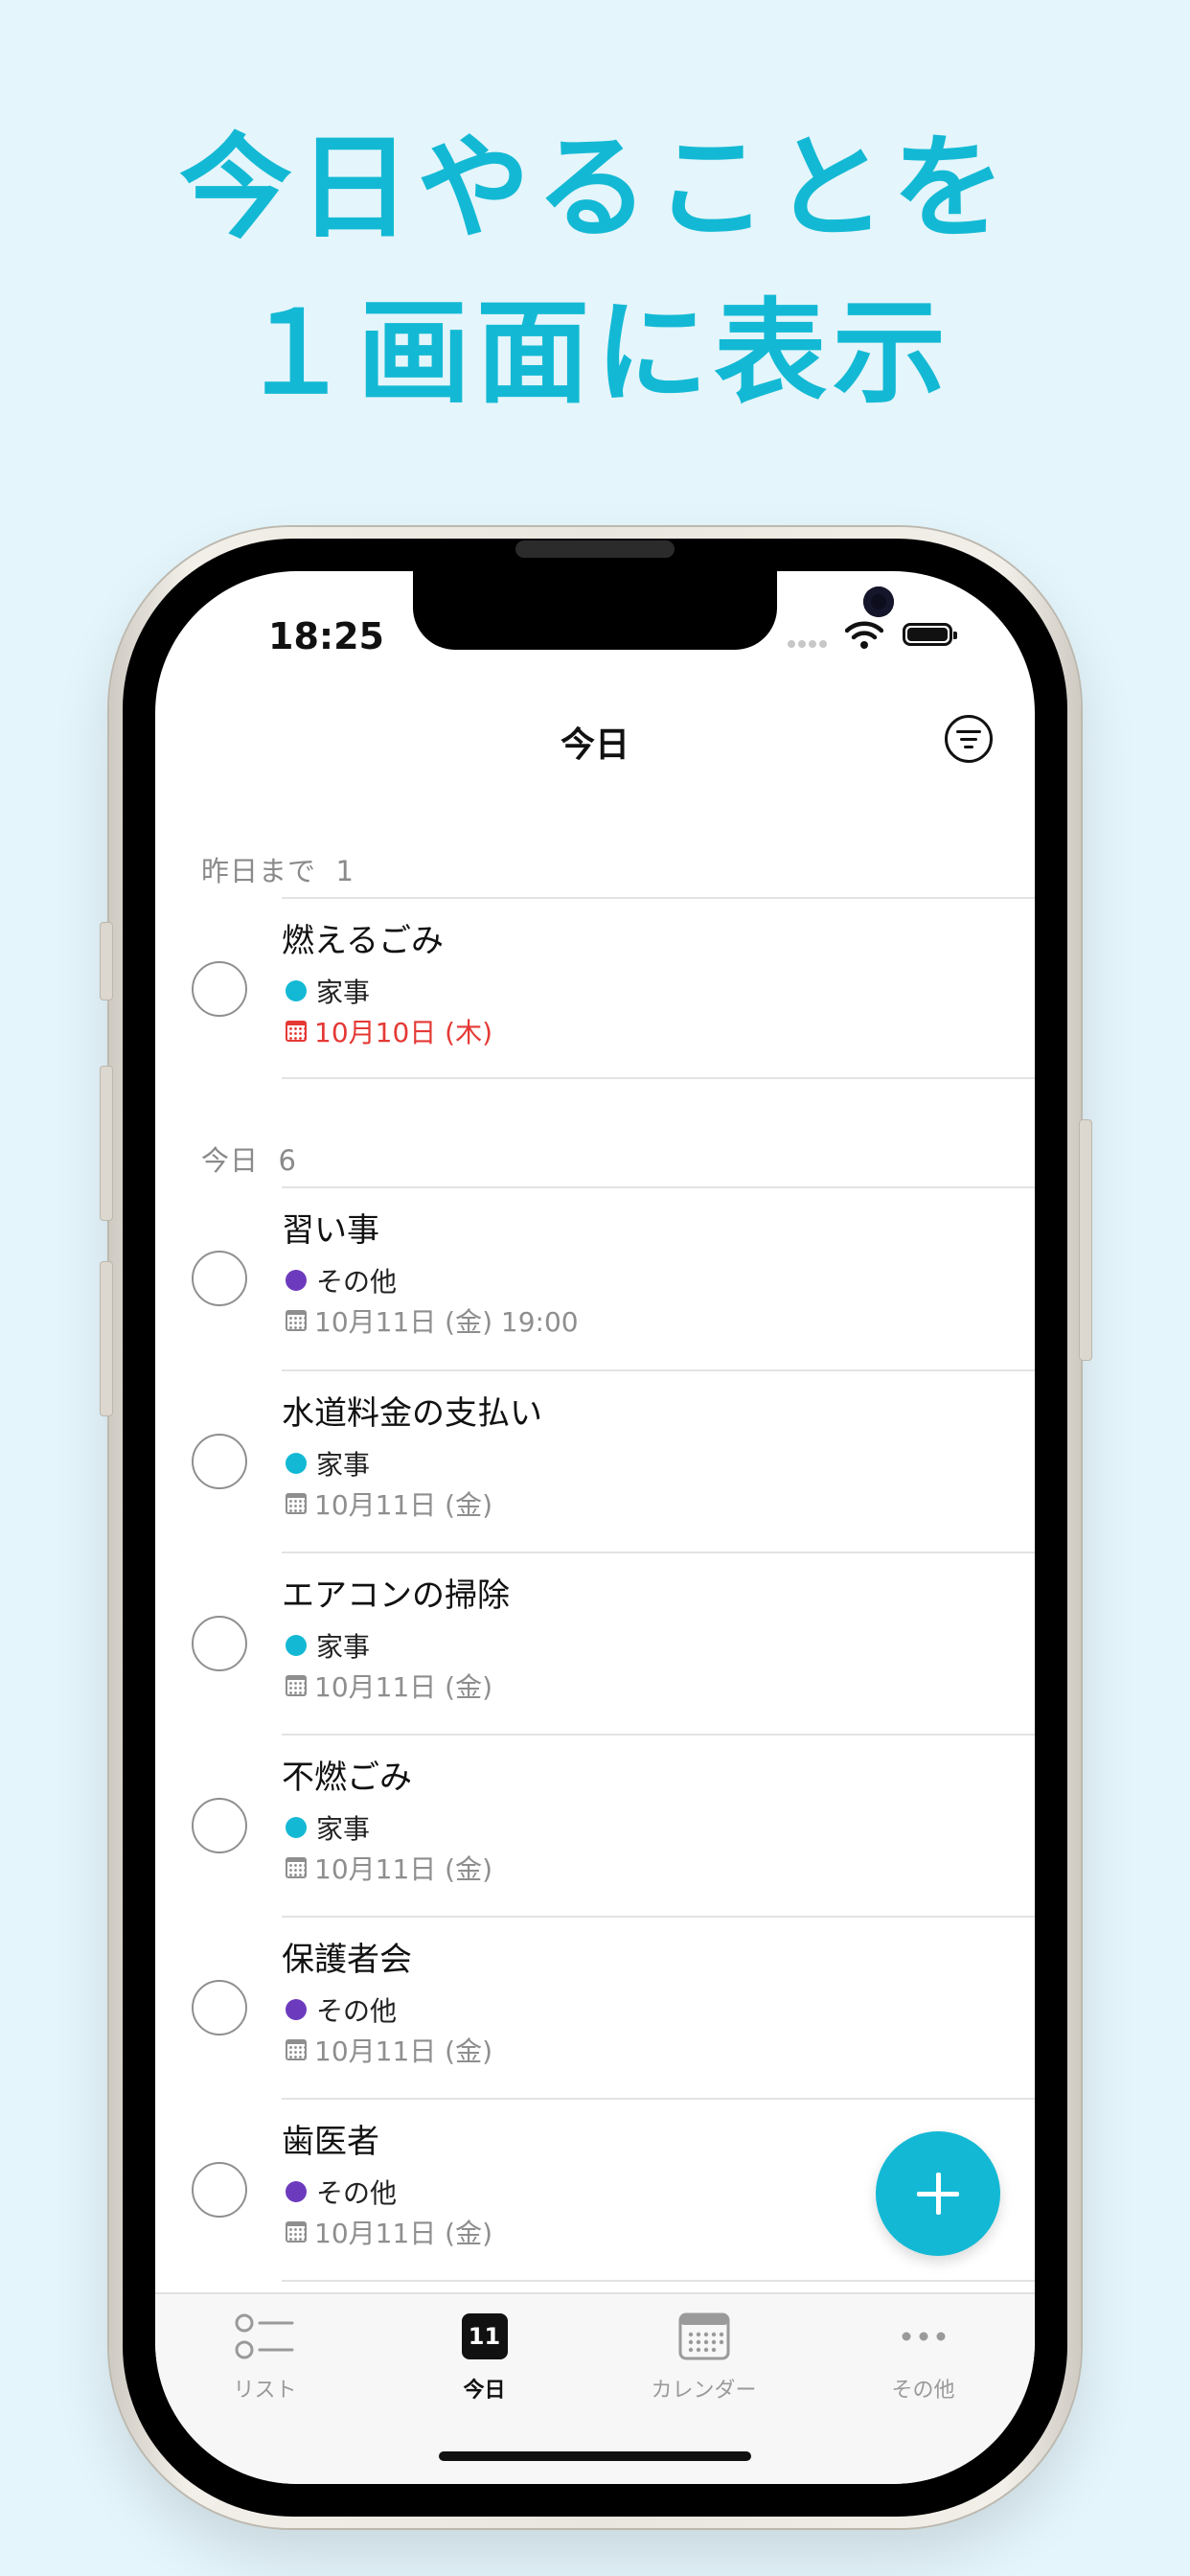  I want to click on task-row: 燃えるごみ 家事 10月10日 (木), so click(595, 990).